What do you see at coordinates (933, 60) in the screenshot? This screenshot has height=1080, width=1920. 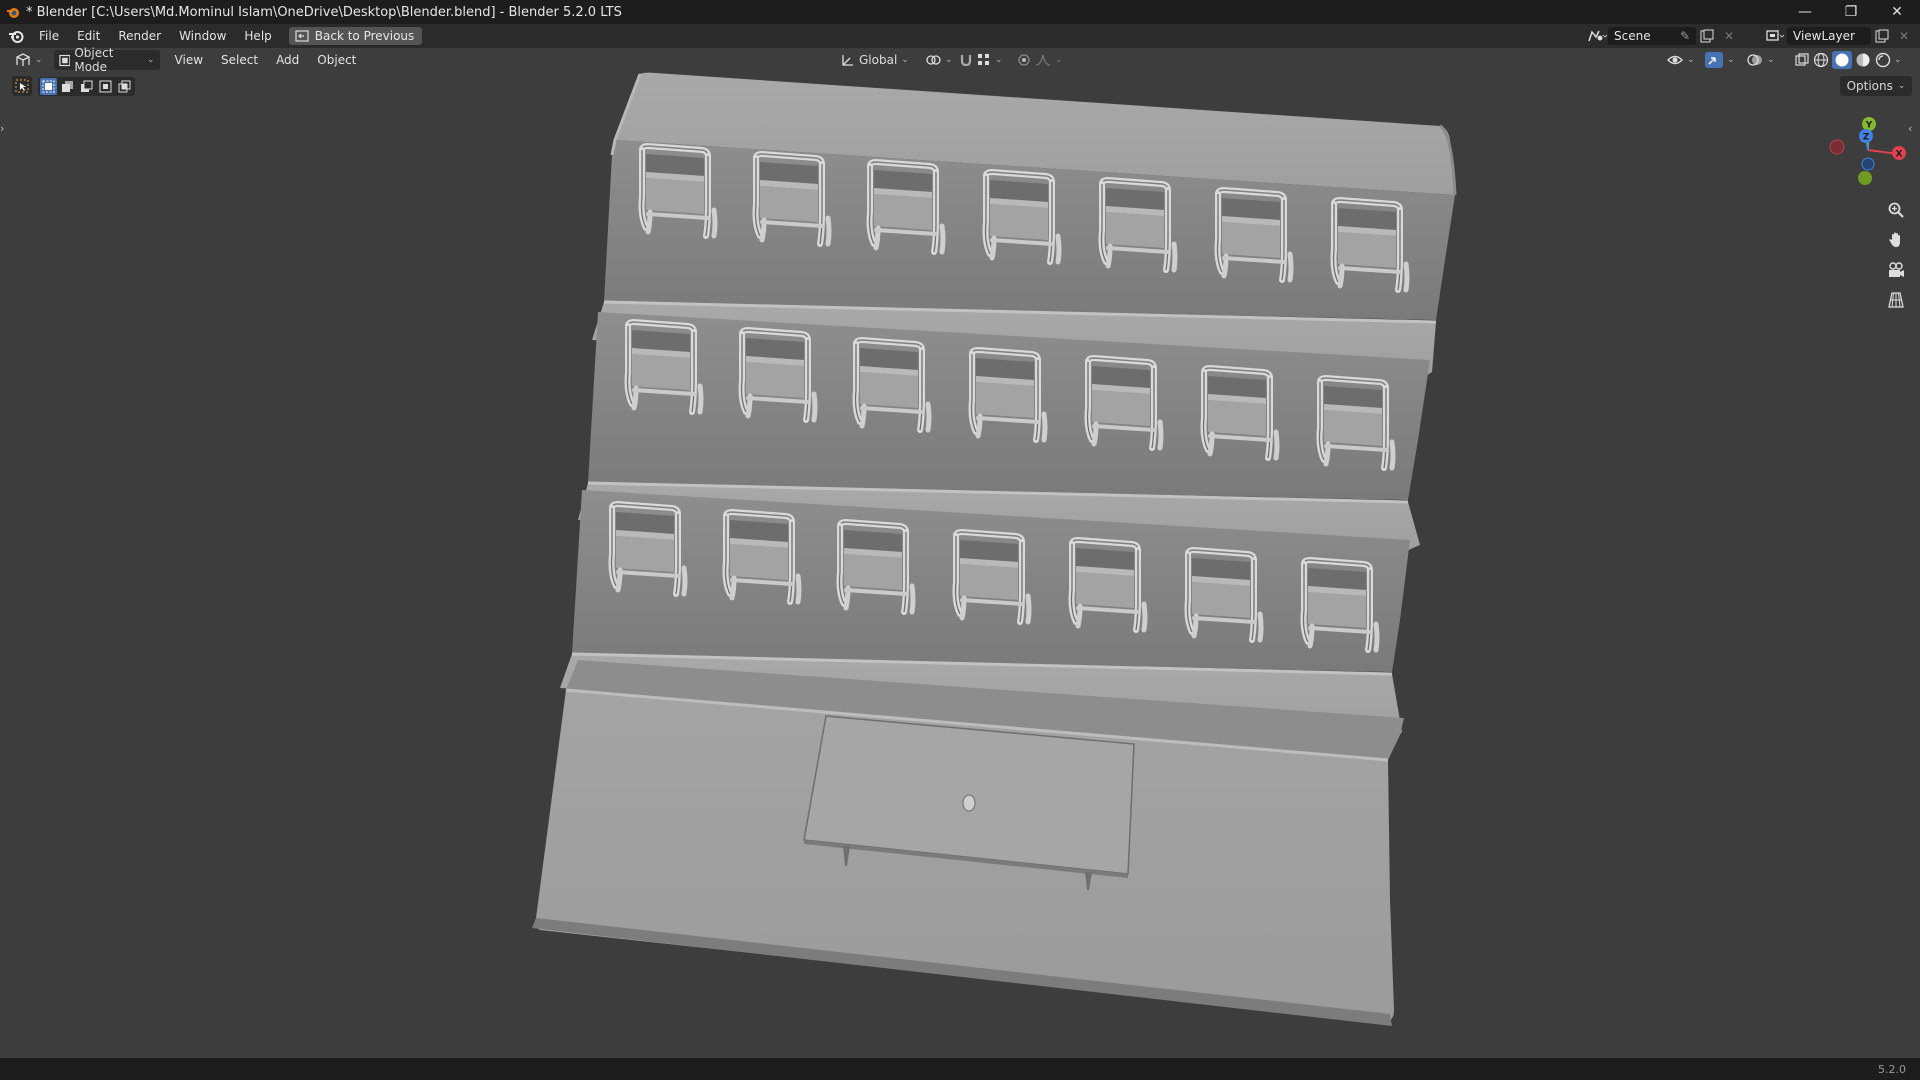 I see `pivot-icon` at bounding box center [933, 60].